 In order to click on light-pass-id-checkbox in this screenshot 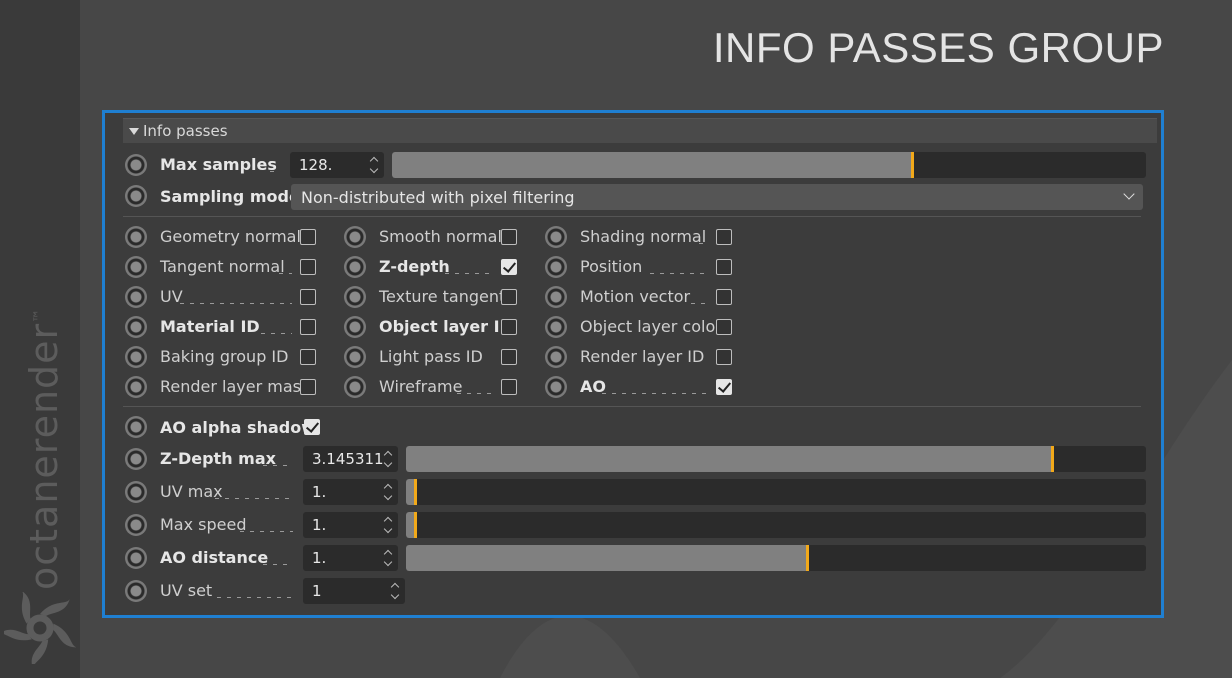, I will do `click(509, 357)`.